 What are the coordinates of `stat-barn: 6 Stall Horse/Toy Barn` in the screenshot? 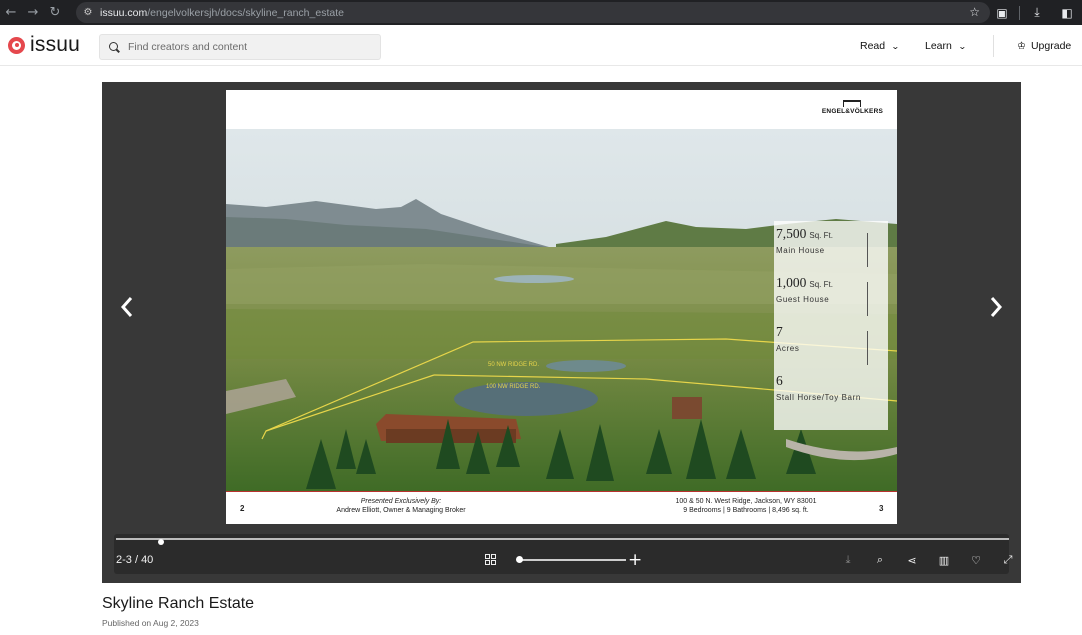 It's located at (832, 396).